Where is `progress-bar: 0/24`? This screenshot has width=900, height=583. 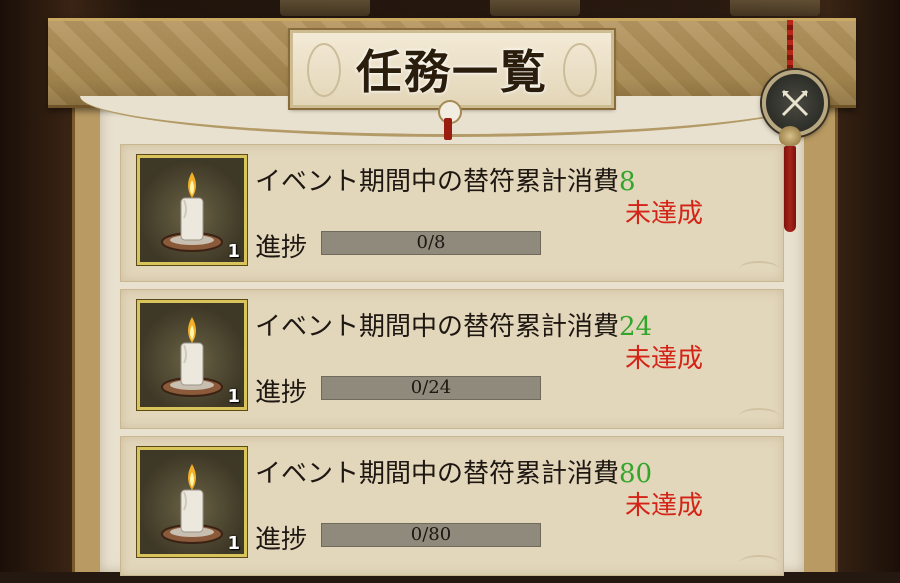 progress-bar: 0/24 is located at coordinates (431, 388).